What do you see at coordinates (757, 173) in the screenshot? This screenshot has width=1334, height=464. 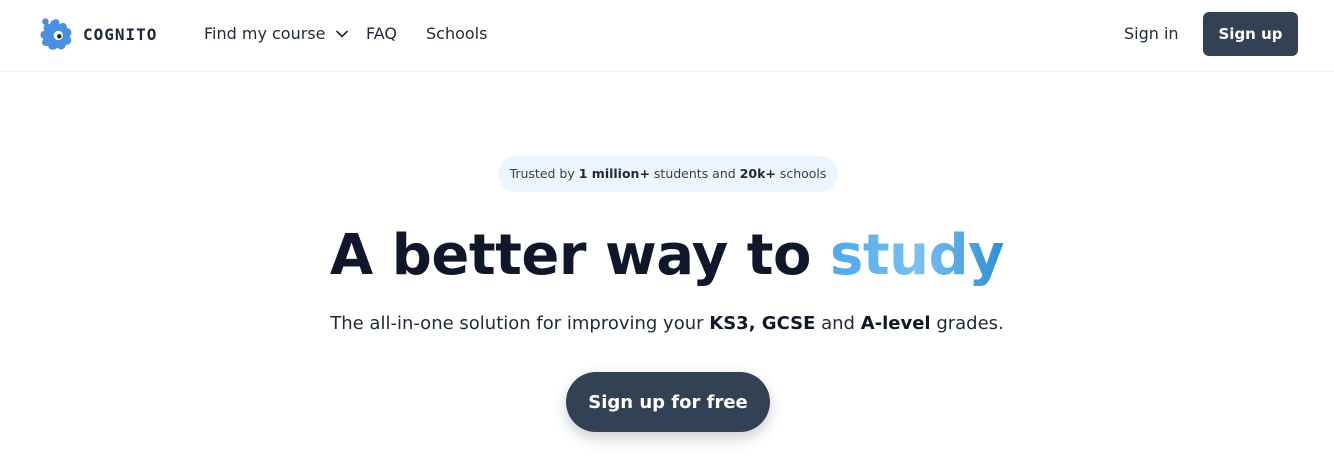 I see `trust-badge-schools-count: 20k+` at bounding box center [757, 173].